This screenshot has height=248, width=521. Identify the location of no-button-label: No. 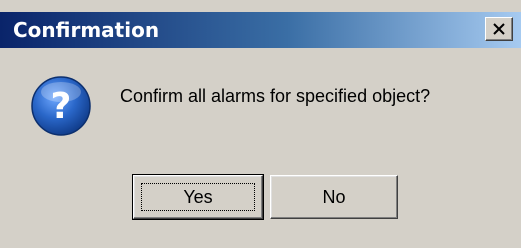
(334, 196).